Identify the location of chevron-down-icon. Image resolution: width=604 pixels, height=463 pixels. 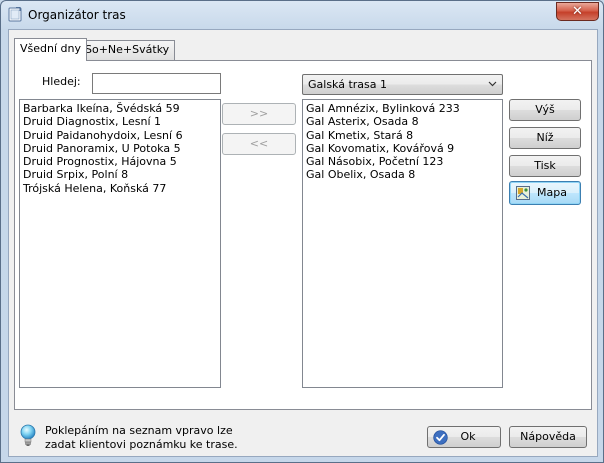
(492, 84).